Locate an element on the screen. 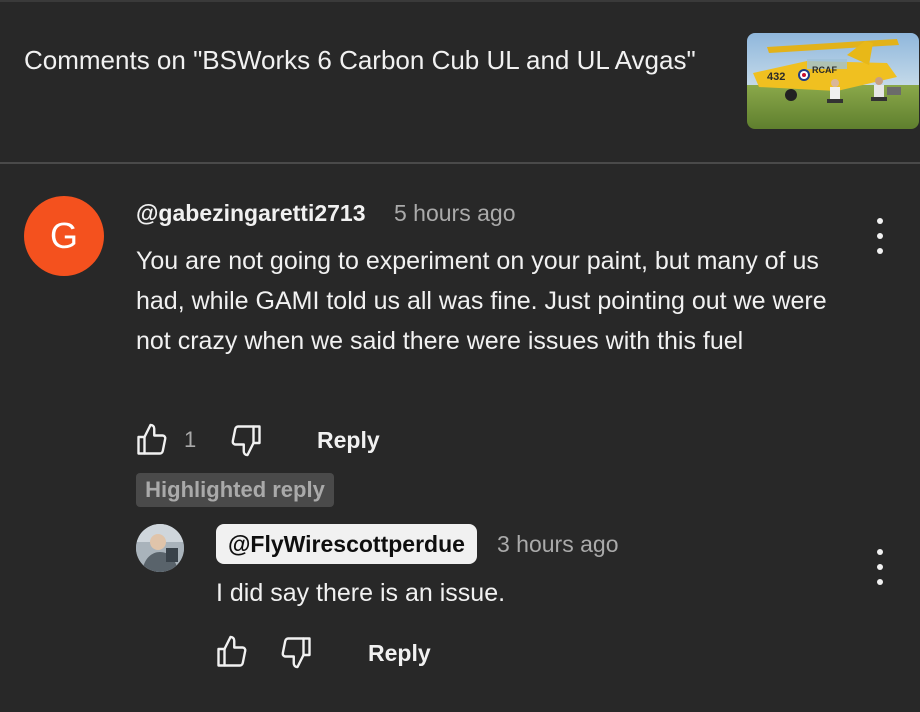 This screenshot has height=712, width=920. highlighted-reply-badge: Highlighted reply is located at coordinates (235, 490).